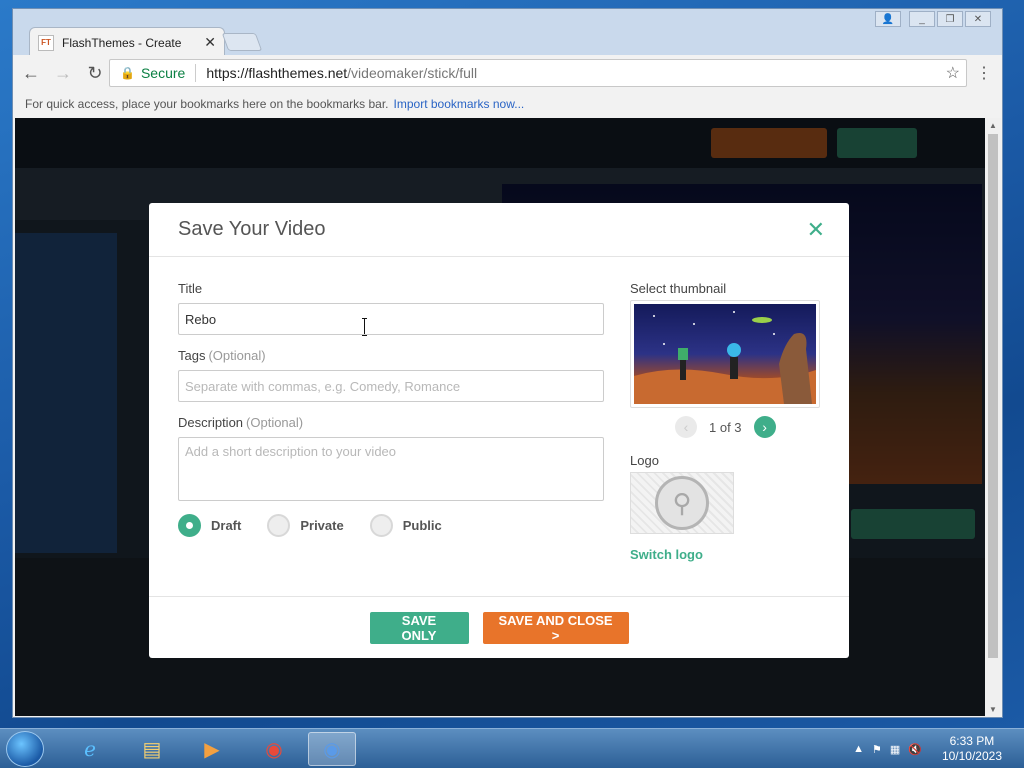 Image resolution: width=1024 pixels, height=768 pixels. I want to click on title-label: Title, so click(190, 288).